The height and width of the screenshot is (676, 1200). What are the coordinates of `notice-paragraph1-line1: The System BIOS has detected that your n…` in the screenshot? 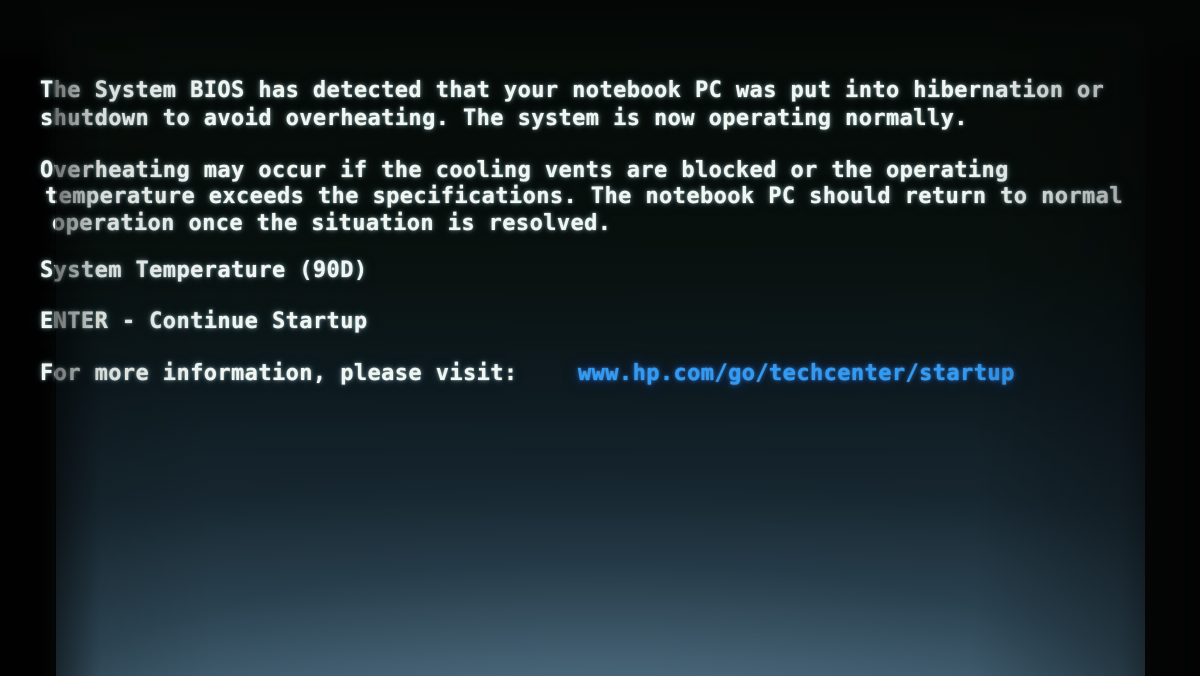 It's located at (572, 90).